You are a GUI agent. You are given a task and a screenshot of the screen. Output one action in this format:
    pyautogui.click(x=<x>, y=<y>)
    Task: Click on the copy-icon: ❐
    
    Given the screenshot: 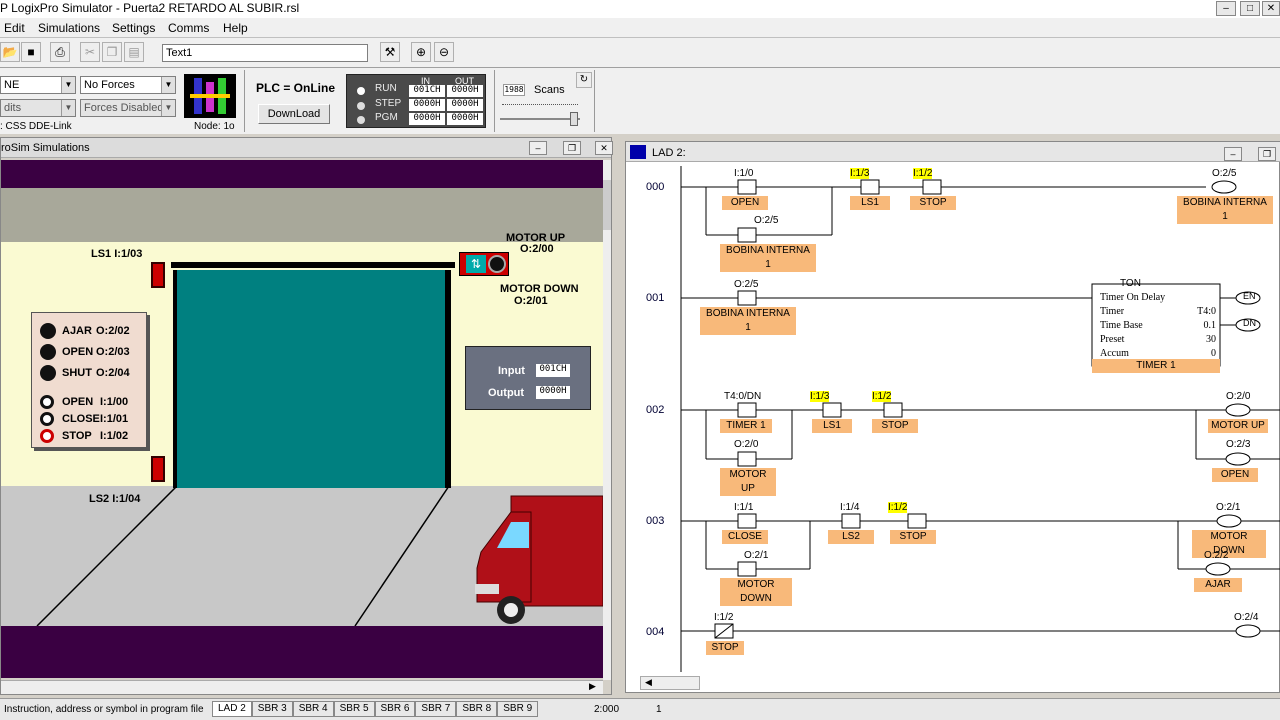 What is the action you would take?
    pyautogui.click(x=112, y=52)
    